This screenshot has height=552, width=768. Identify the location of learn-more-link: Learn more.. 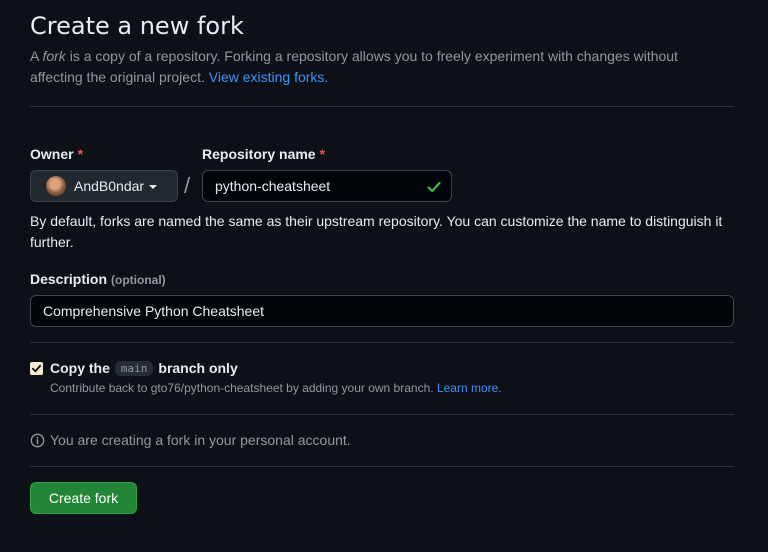
(469, 388).